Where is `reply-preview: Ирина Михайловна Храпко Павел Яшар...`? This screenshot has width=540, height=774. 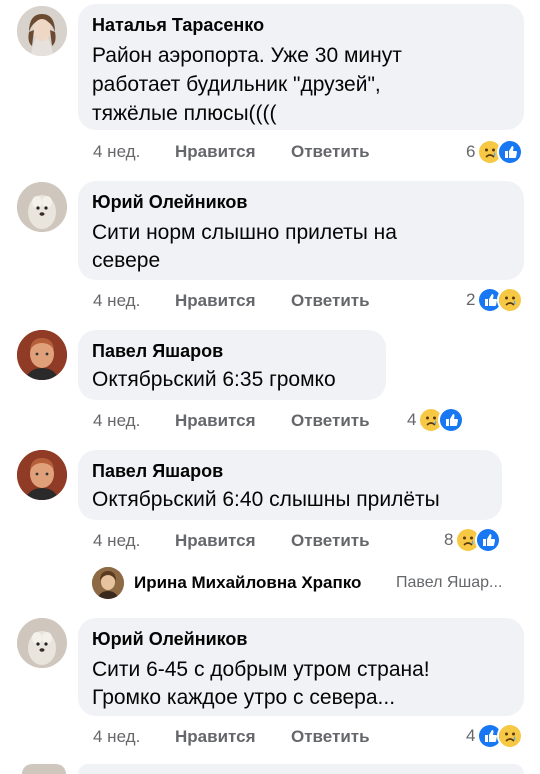 reply-preview: Ирина Михайловна Храпко Павел Яшар... is located at coordinates (312, 584).